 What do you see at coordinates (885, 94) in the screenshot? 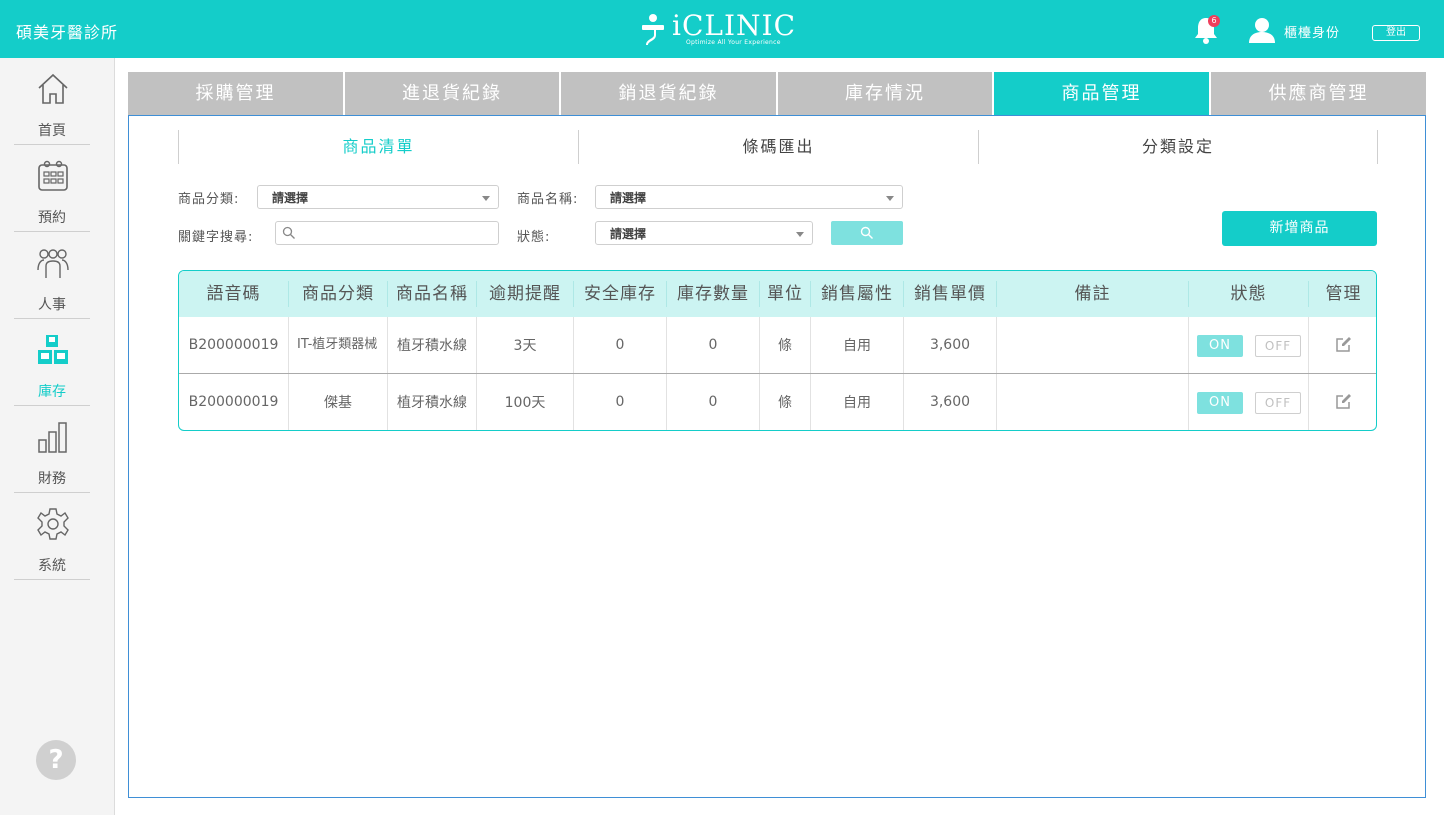
I see `tab-stock-status: 庫存情況` at bounding box center [885, 94].